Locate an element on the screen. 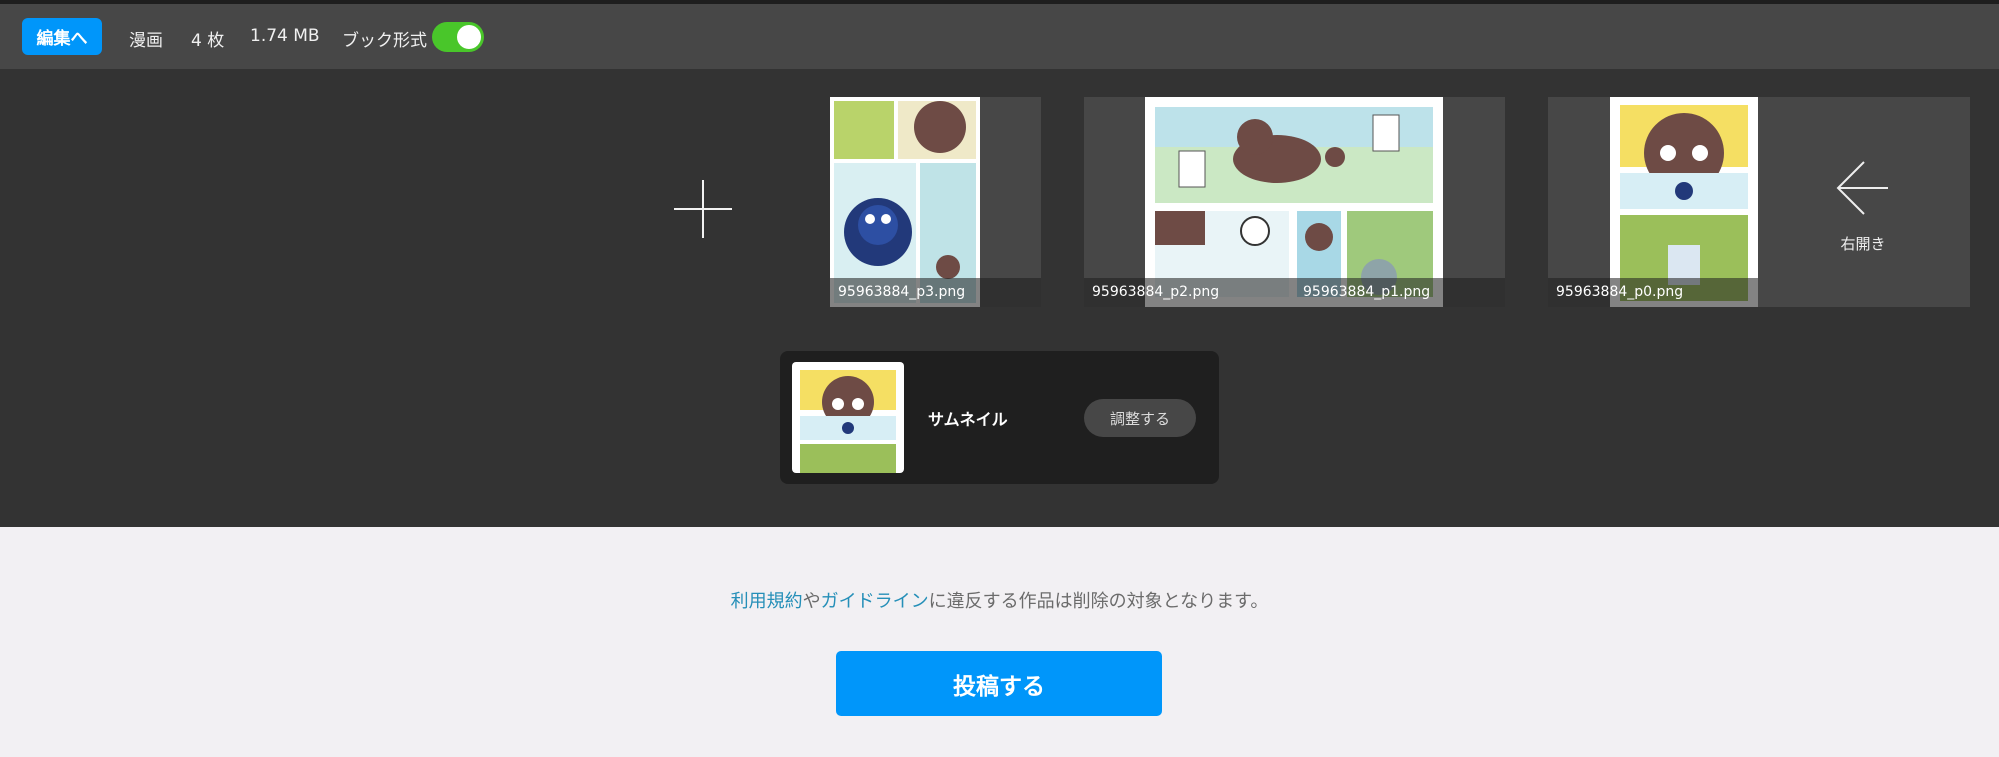 This screenshot has height=757, width=1999. thumbnail-panel: サムネイル 調整する is located at coordinates (999, 417).